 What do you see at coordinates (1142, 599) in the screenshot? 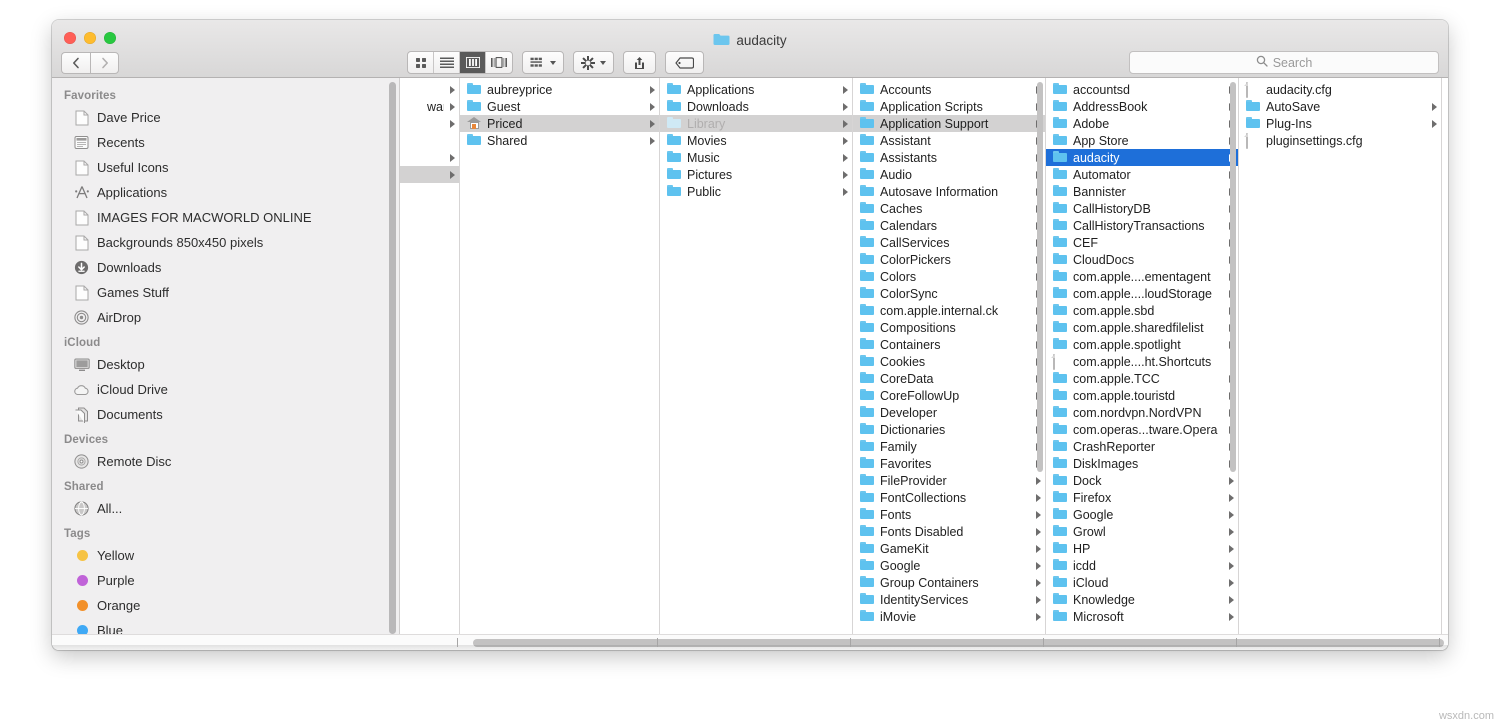
I see `column-row: Knowledge` at bounding box center [1142, 599].